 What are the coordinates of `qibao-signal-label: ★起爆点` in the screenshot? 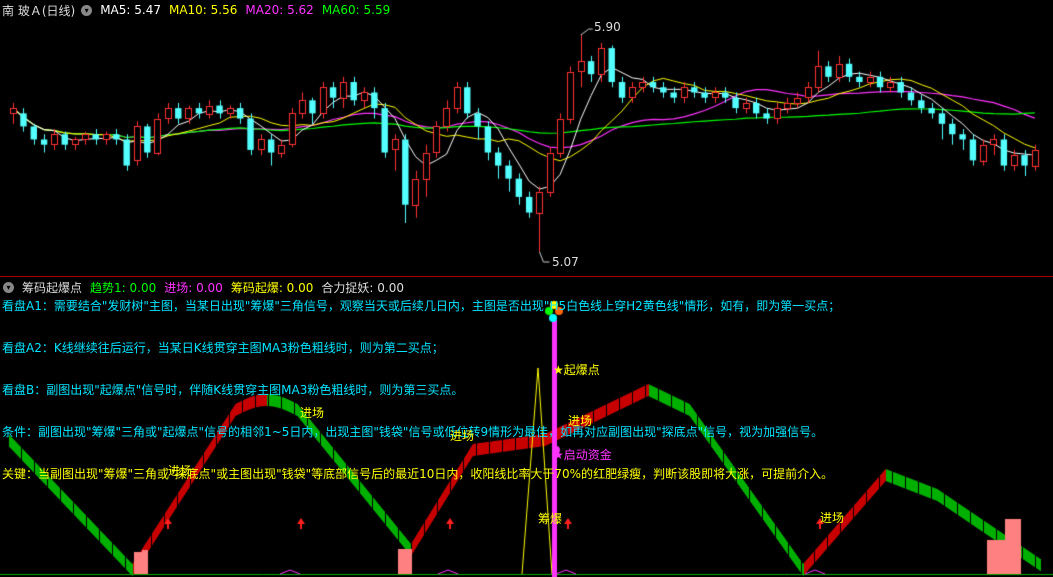 It's located at (576, 370).